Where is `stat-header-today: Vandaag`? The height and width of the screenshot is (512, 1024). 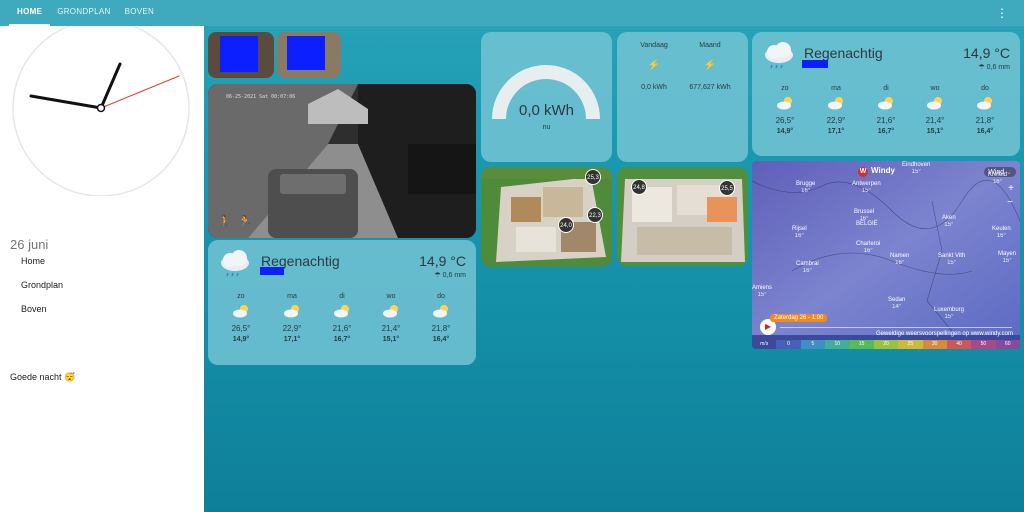 stat-header-today: Vandaag is located at coordinates (654, 45).